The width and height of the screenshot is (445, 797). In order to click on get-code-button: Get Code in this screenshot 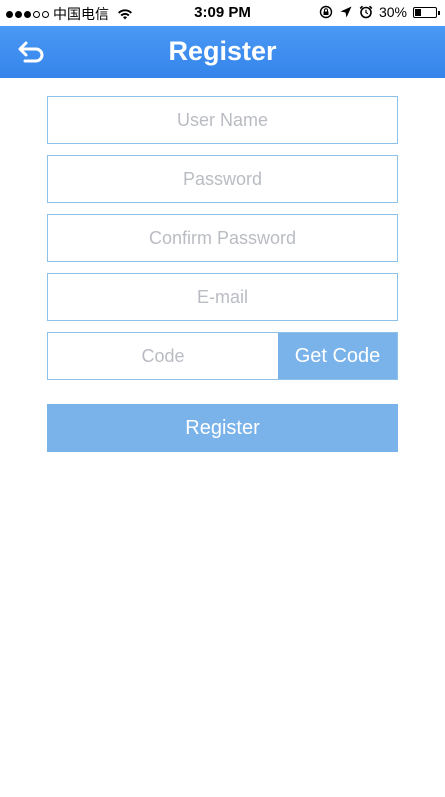, I will do `click(337, 356)`.